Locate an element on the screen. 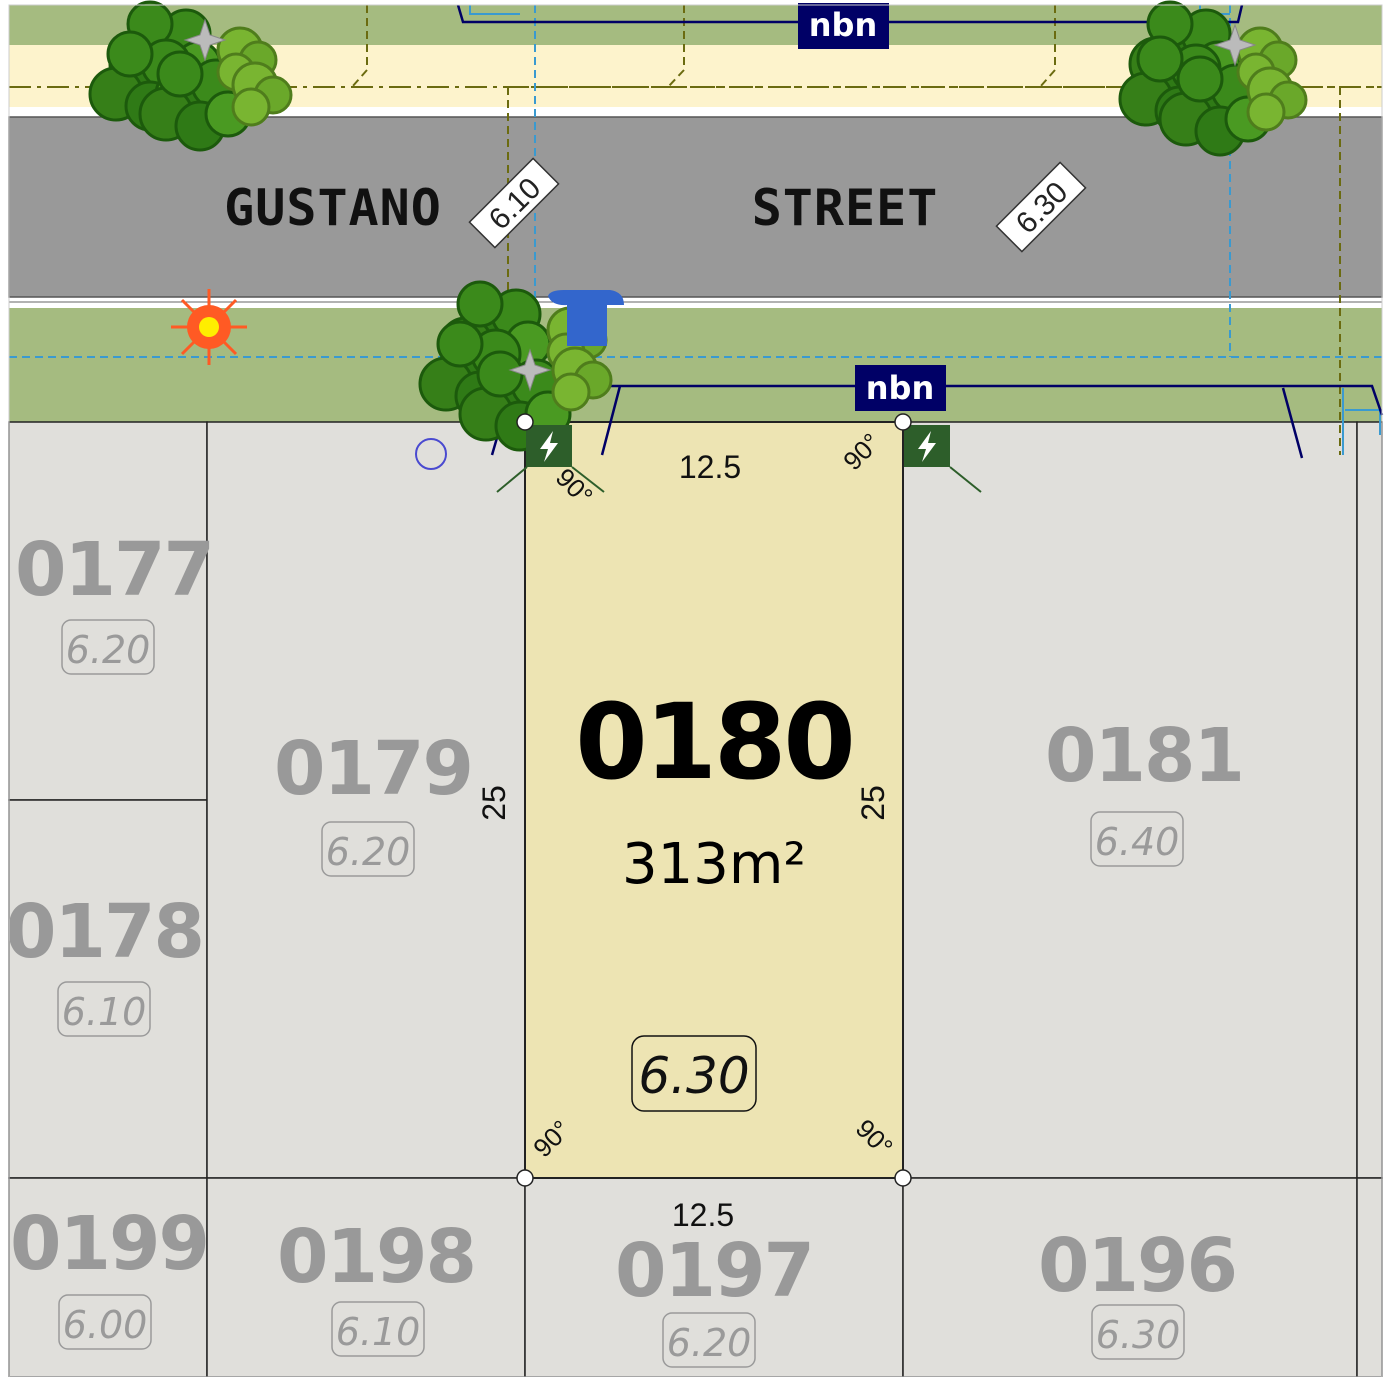  lot-number: 0199 is located at coordinates (109, 1244).